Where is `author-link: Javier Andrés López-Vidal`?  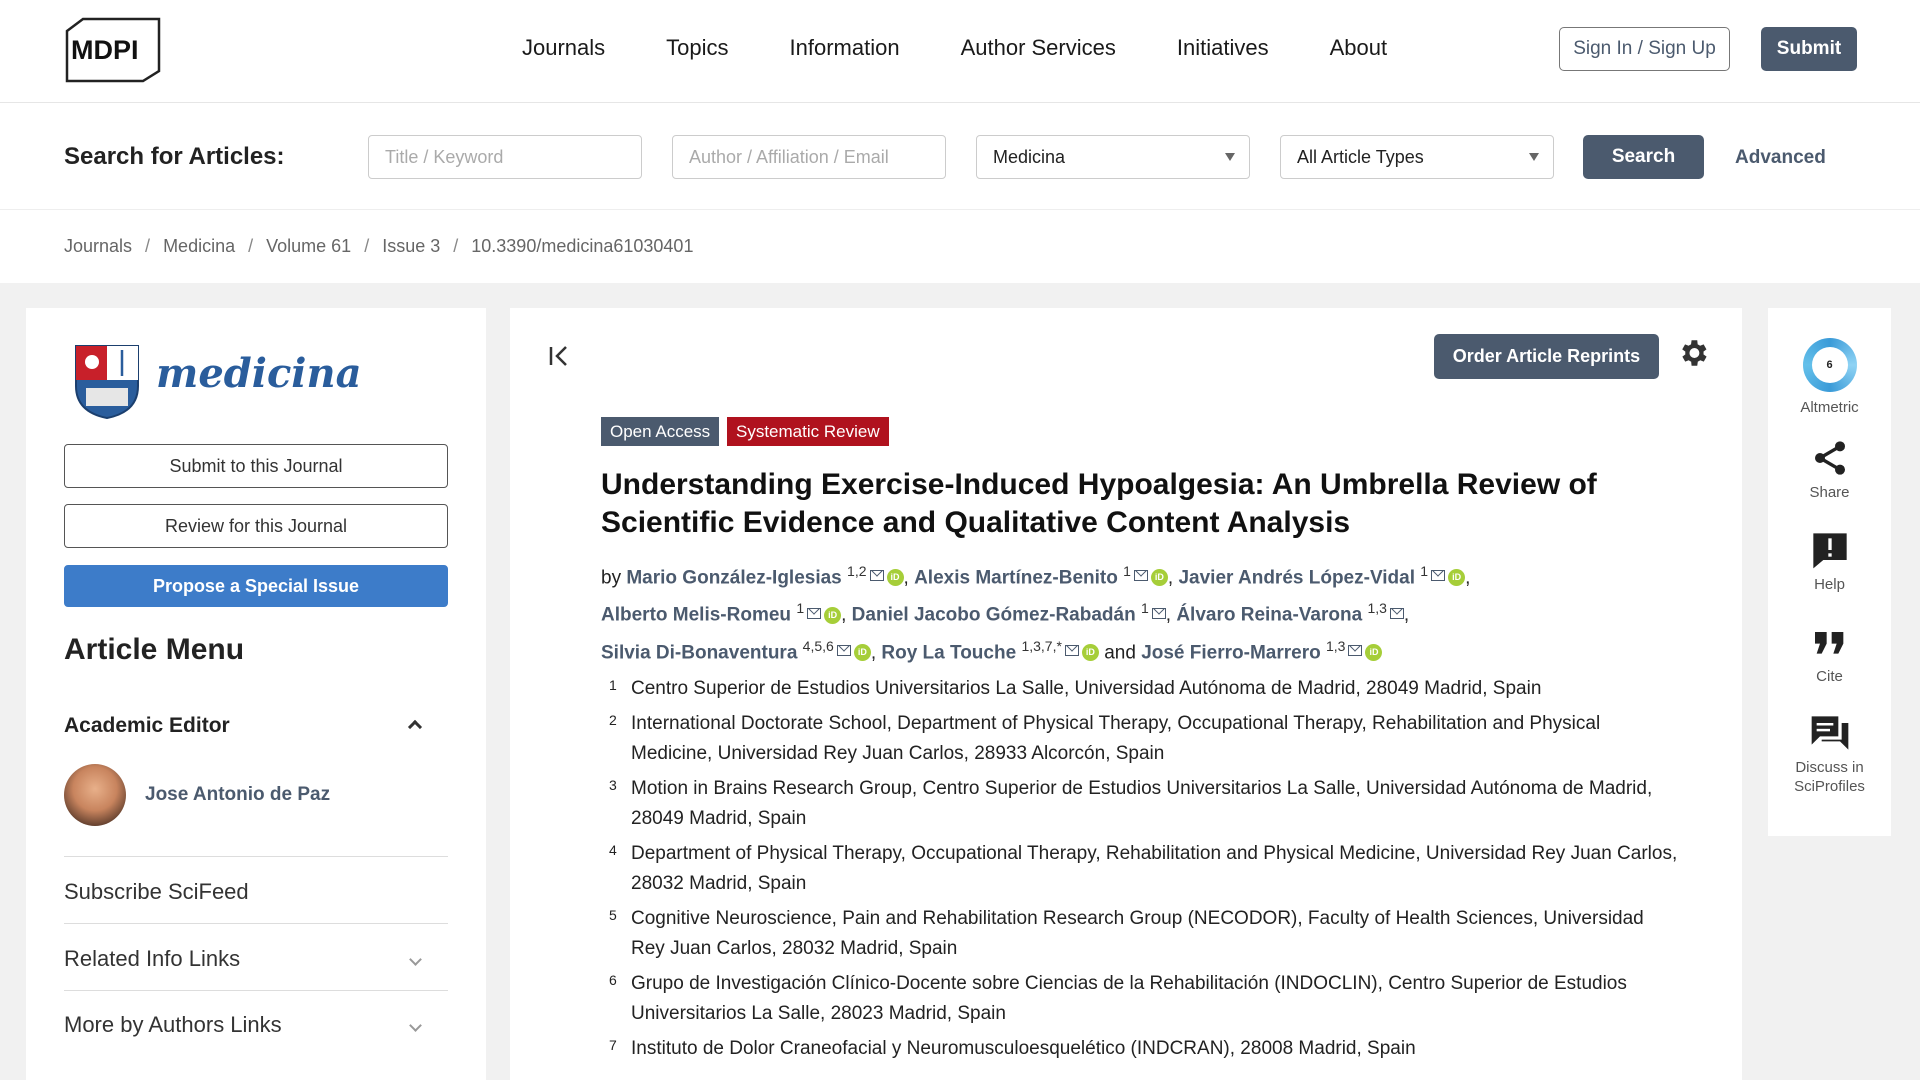 author-link: Javier Andrés López-Vidal is located at coordinates (1296, 577).